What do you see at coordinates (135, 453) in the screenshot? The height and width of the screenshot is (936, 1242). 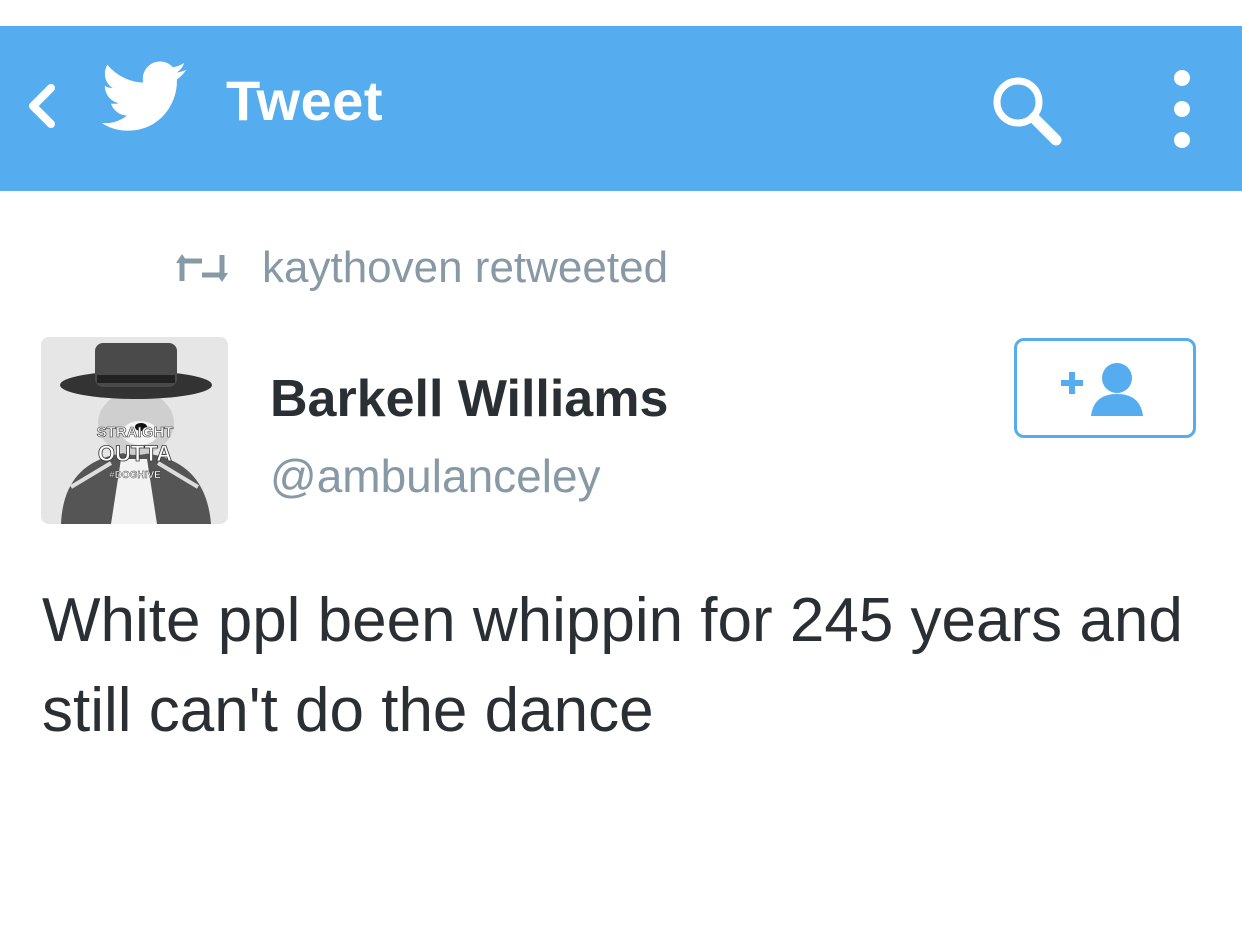 I see `avatar-caption-line2: OUTTA` at bounding box center [135, 453].